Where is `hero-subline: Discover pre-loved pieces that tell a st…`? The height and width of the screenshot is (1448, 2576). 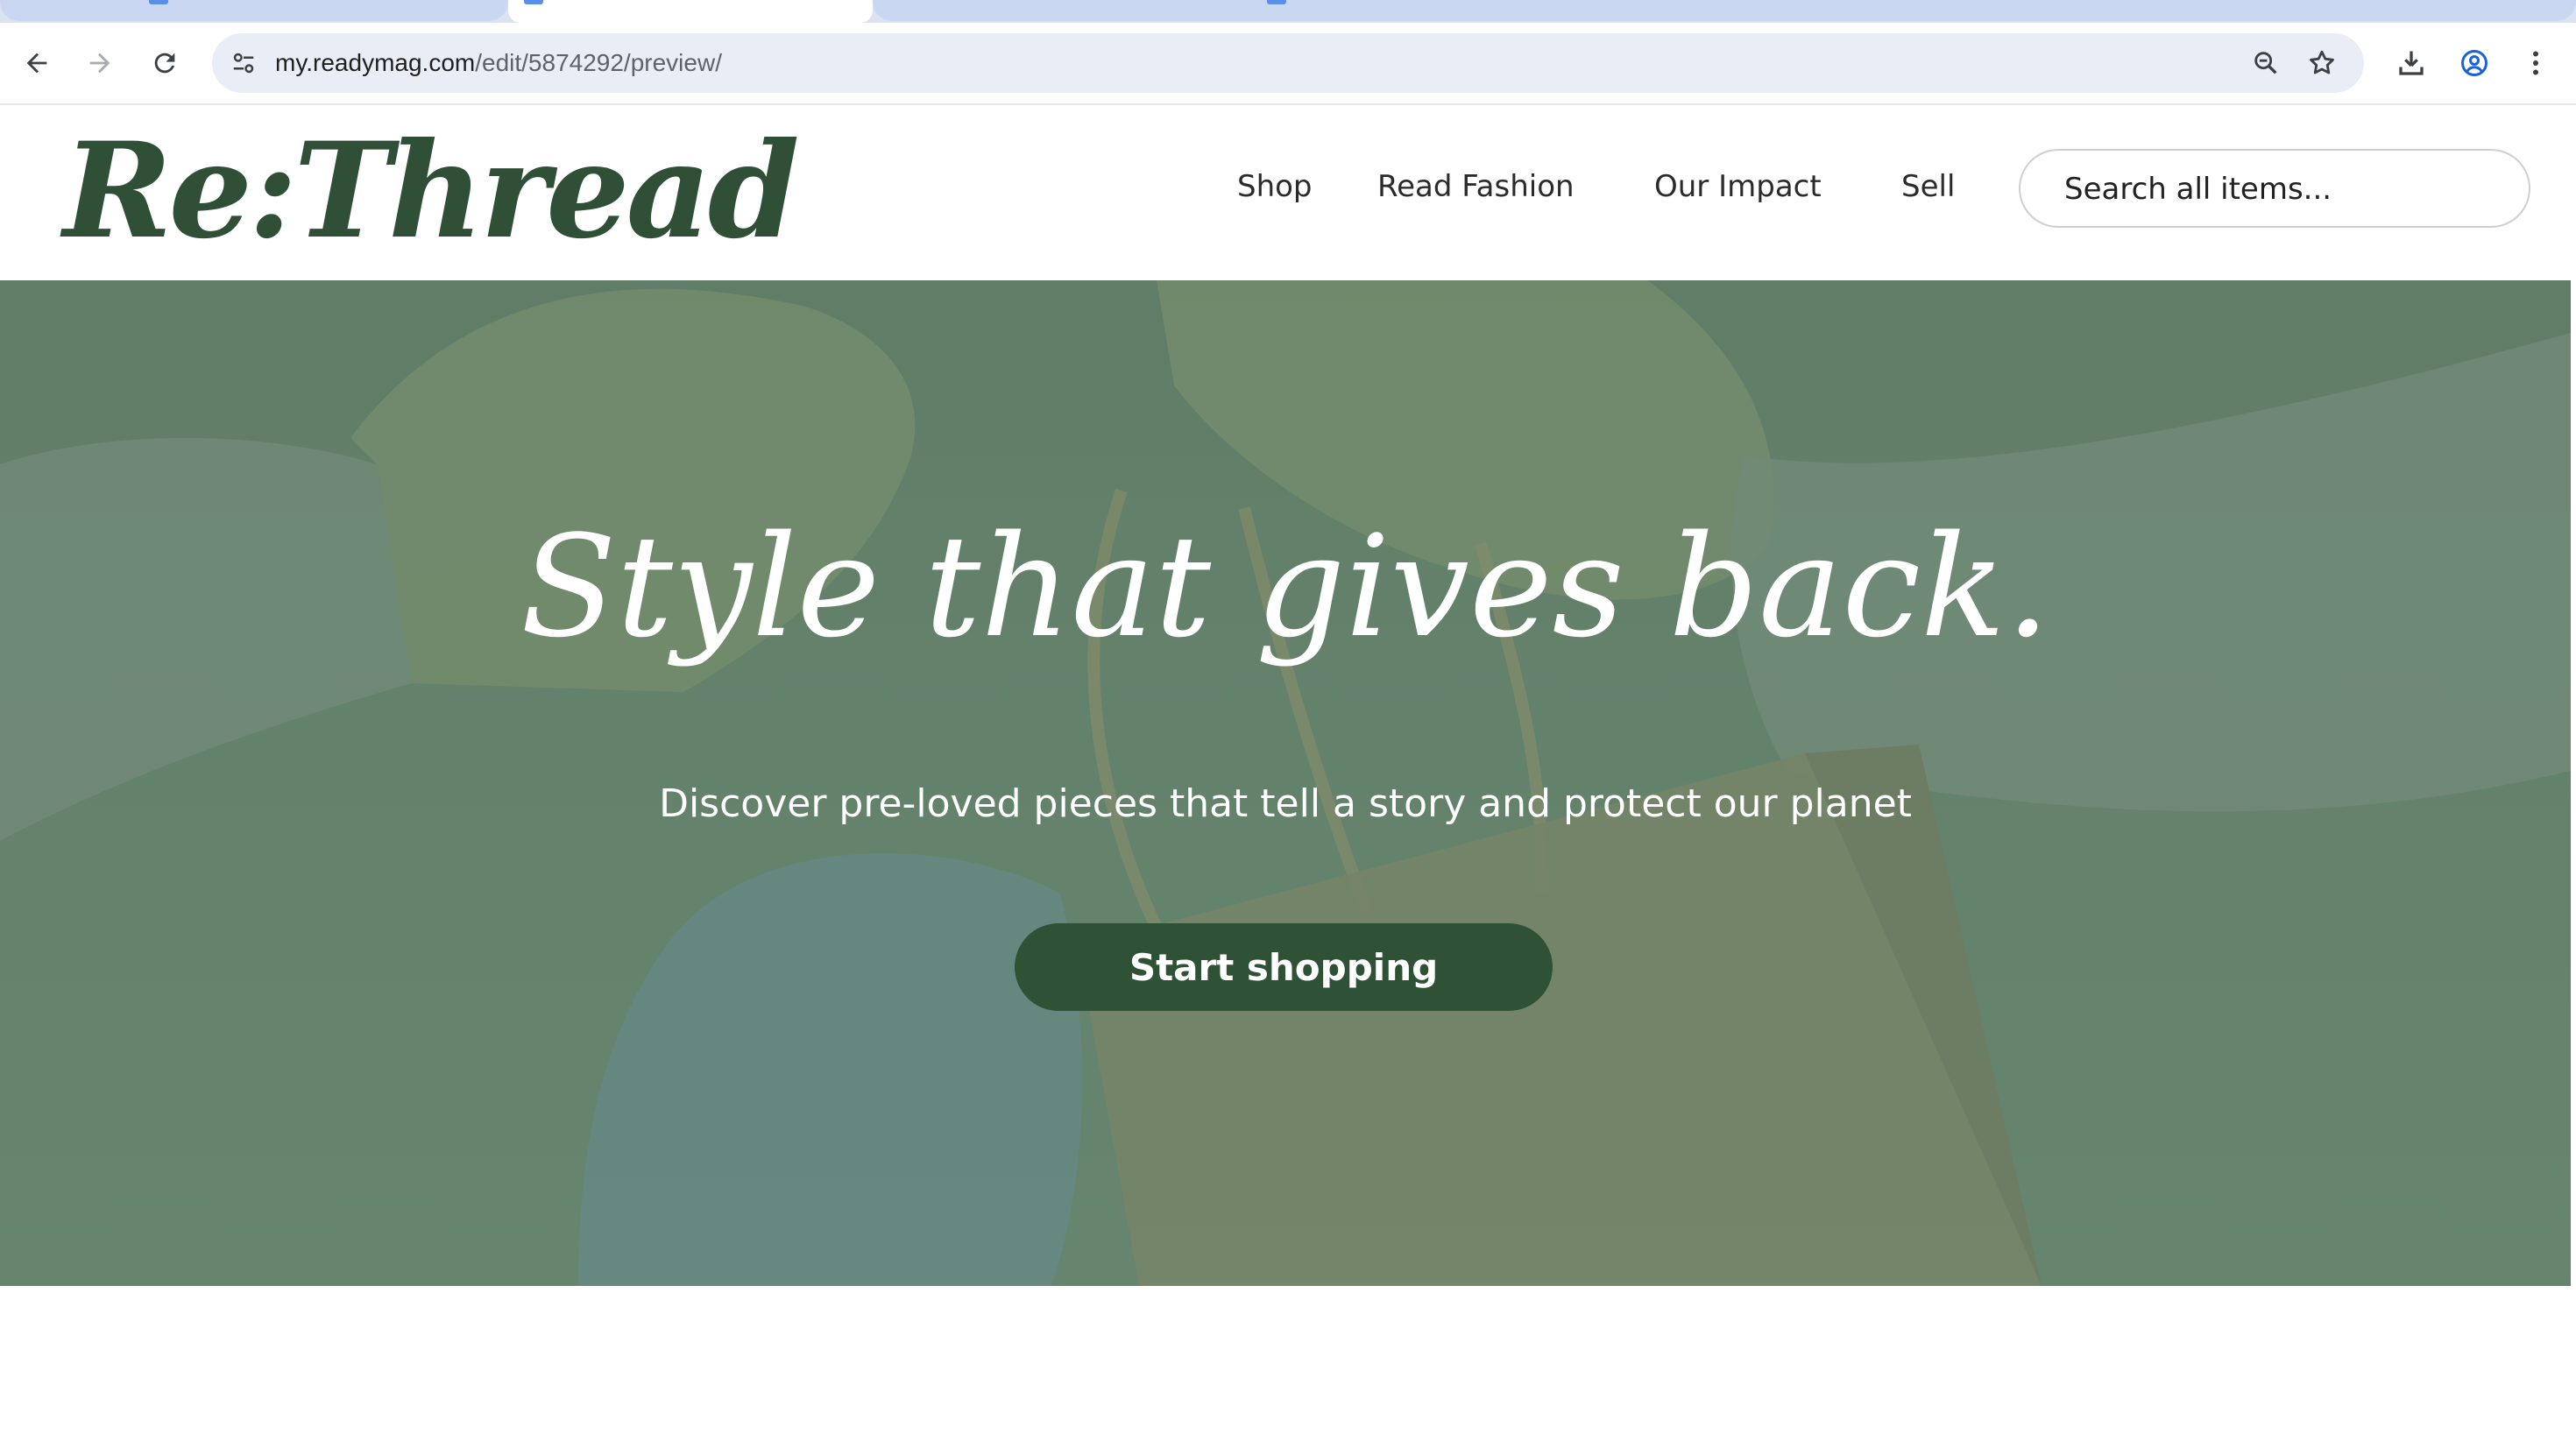 hero-subline: Discover pre-loved pieces that tell a st… is located at coordinates (1285, 804).